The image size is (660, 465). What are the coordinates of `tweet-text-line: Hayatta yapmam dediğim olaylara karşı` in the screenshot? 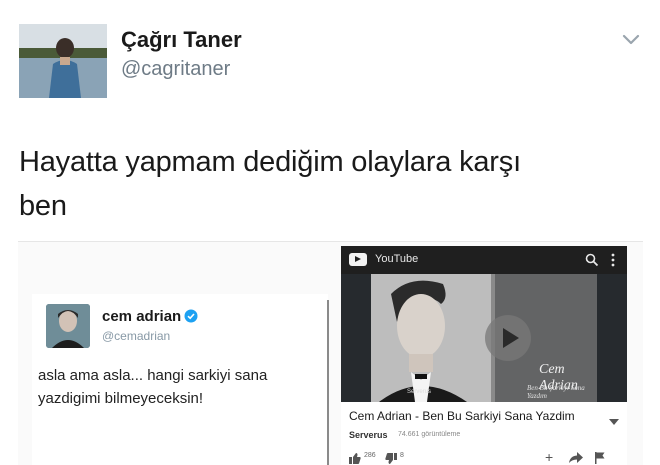 It's located at (270, 162).